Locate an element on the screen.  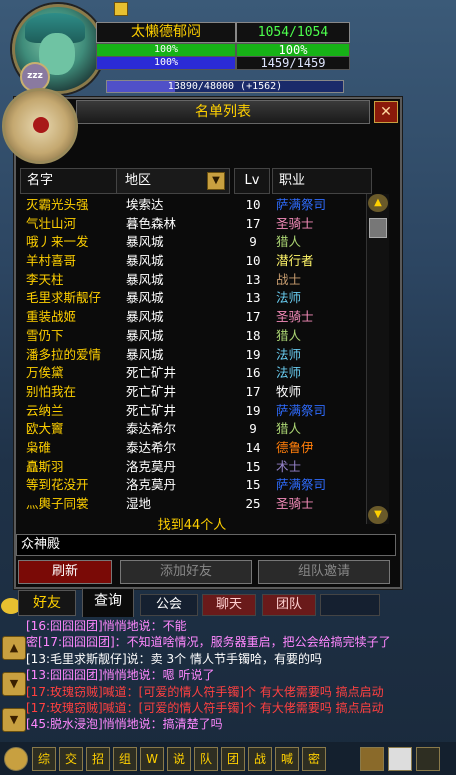
channel-button: W is located at coordinates (152, 759).